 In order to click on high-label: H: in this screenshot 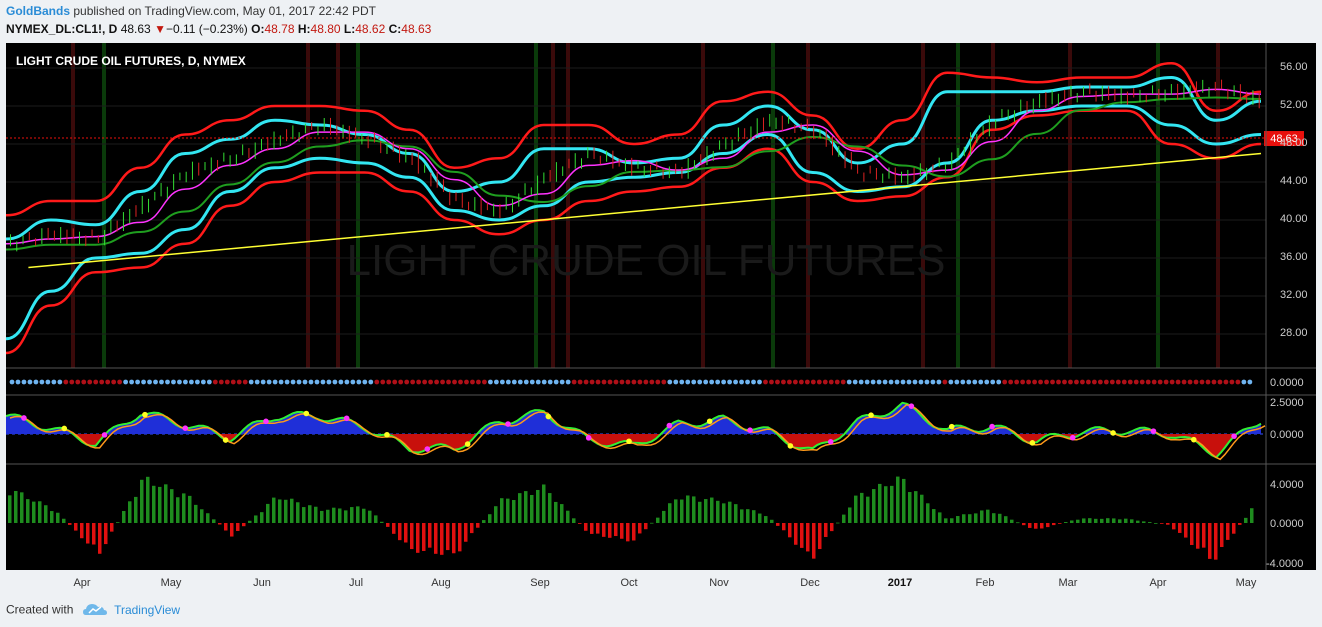, I will do `click(304, 29)`.